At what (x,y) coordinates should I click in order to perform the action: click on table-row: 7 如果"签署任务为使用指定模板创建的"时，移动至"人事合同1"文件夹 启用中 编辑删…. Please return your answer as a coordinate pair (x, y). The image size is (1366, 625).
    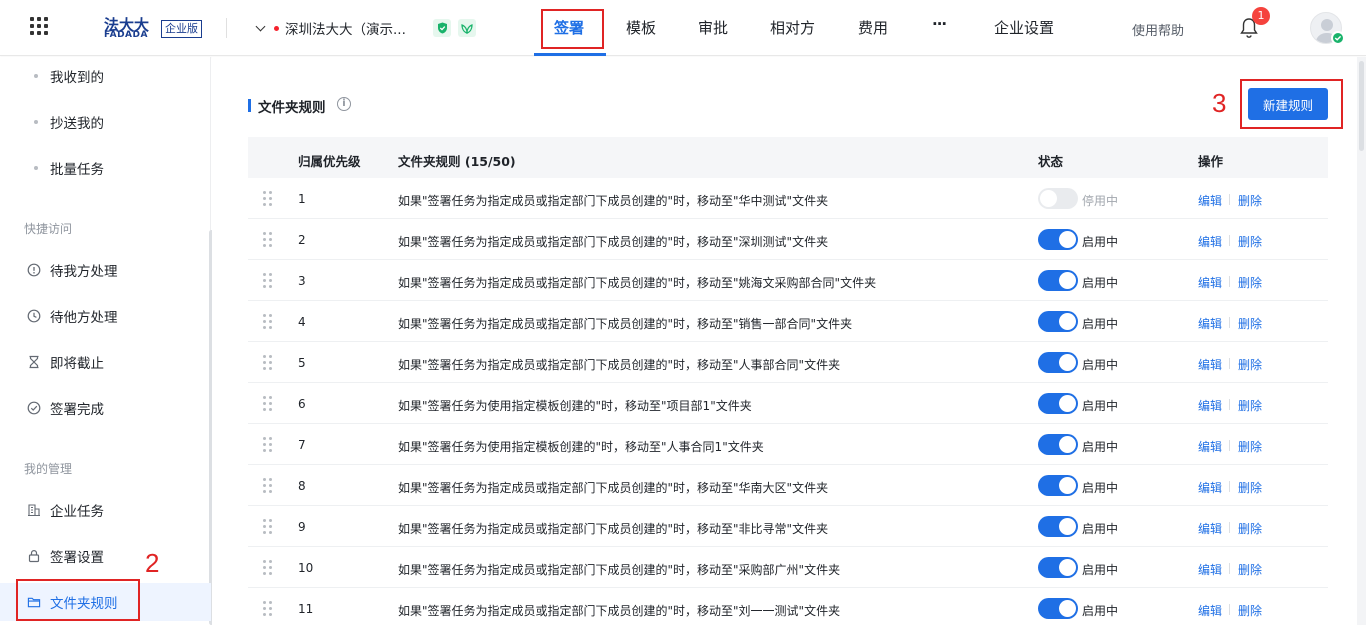
    Looking at the image, I should click on (788, 444).